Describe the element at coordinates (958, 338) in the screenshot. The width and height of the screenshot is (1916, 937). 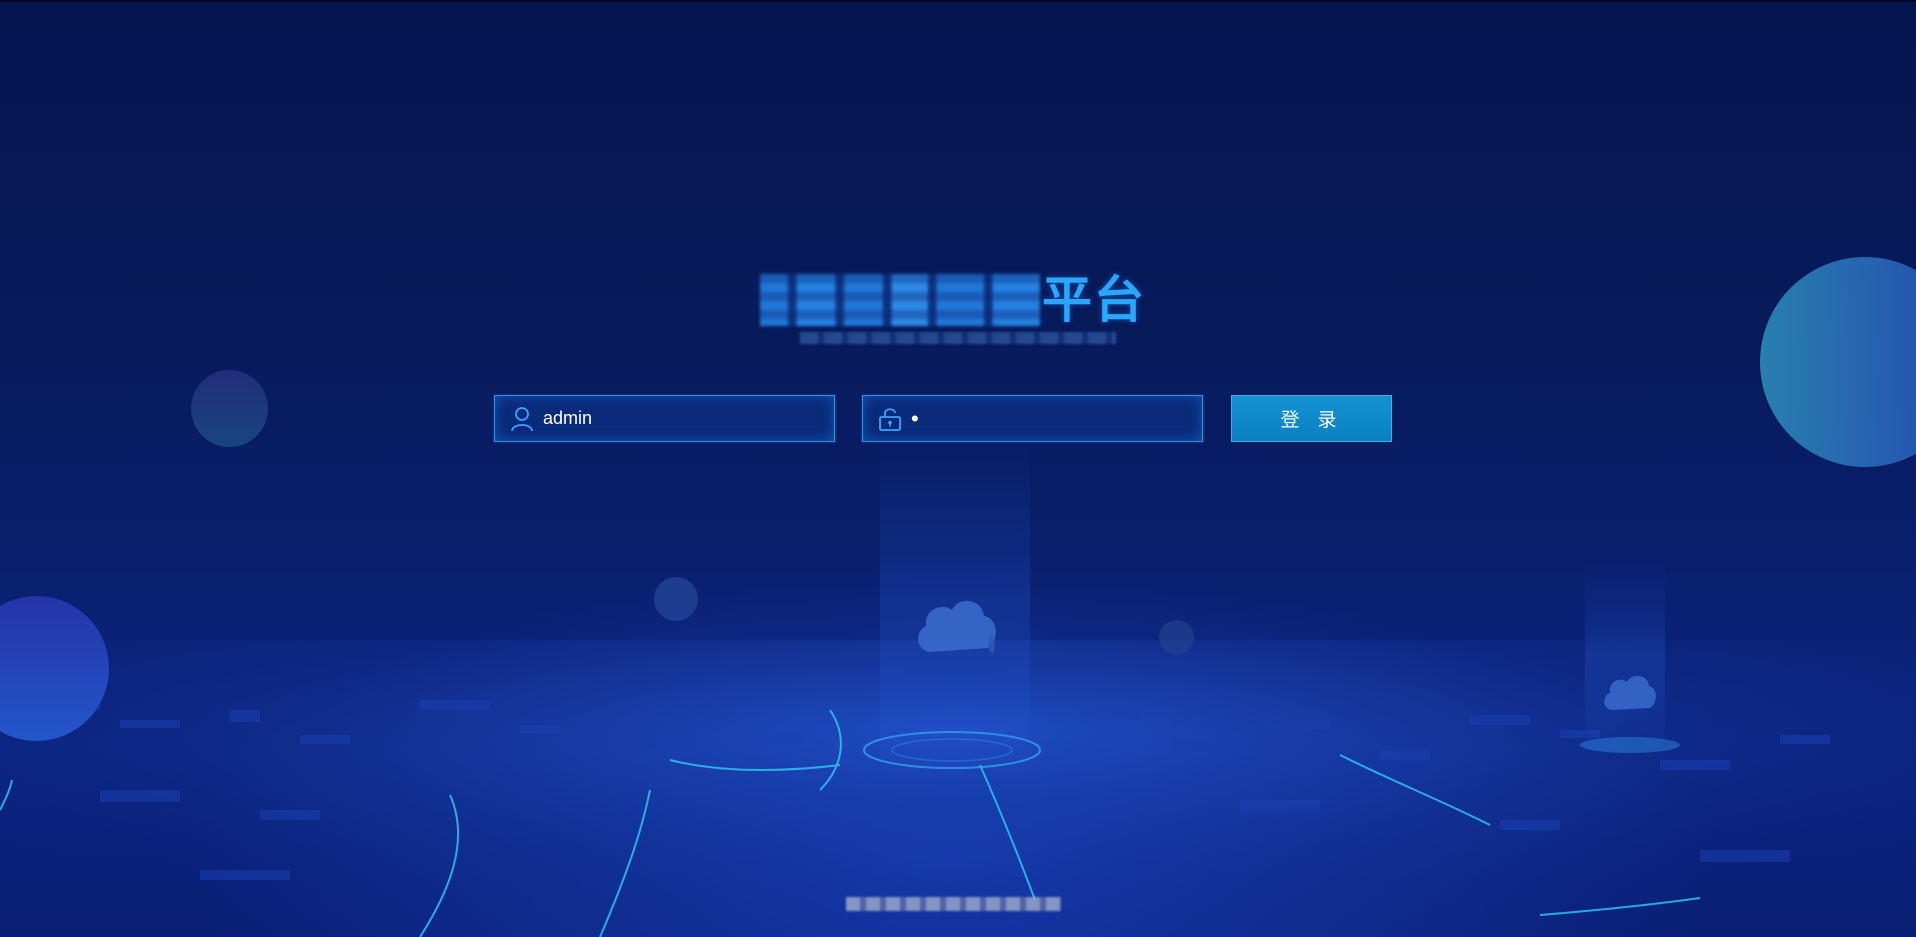
I see `subtitle-redacted-mosaic` at that location.